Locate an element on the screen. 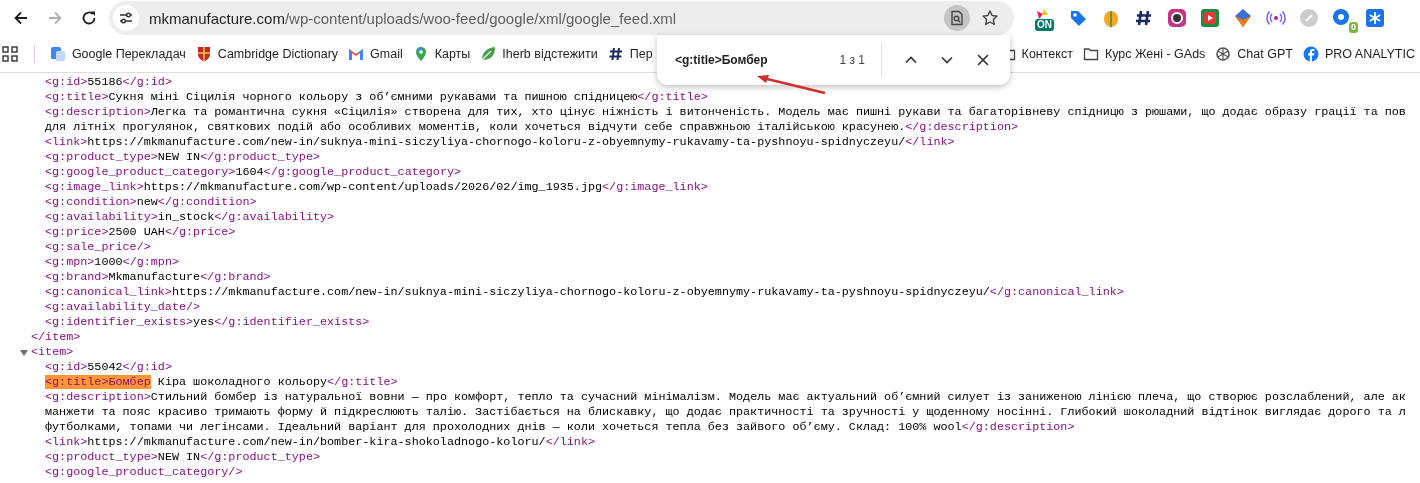 Image resolution: width=1420 pixels, height=483 pixels. xml-line: </item> is located at coordinates (56, 337).